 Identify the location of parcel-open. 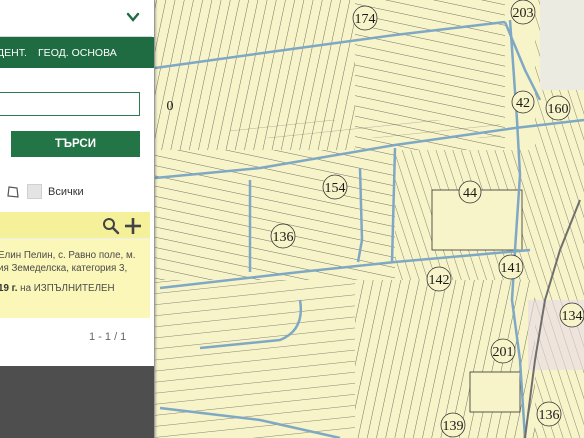
(495, 392).